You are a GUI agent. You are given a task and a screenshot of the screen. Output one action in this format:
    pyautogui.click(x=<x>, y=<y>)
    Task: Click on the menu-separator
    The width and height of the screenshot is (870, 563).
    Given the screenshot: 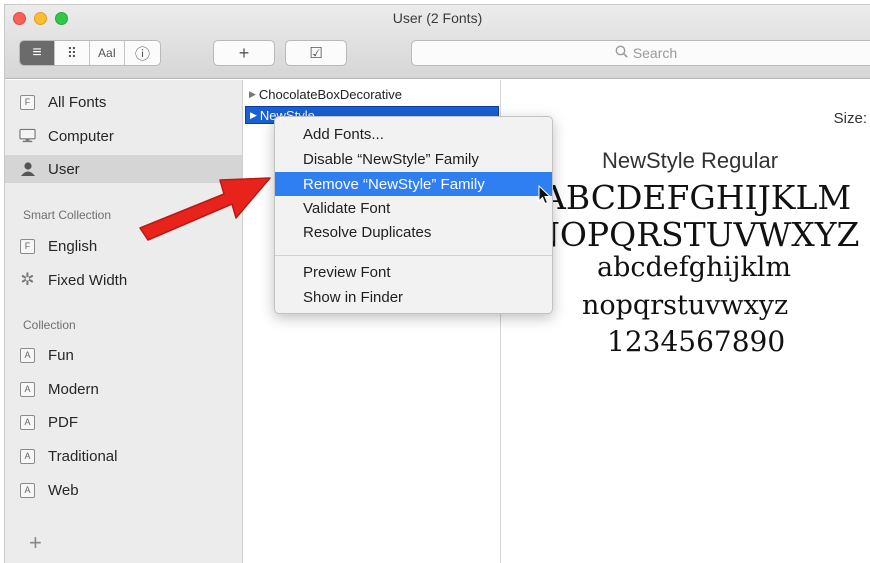 What is the action you would take?
    pyautogui.click(x=413, y=255)
    